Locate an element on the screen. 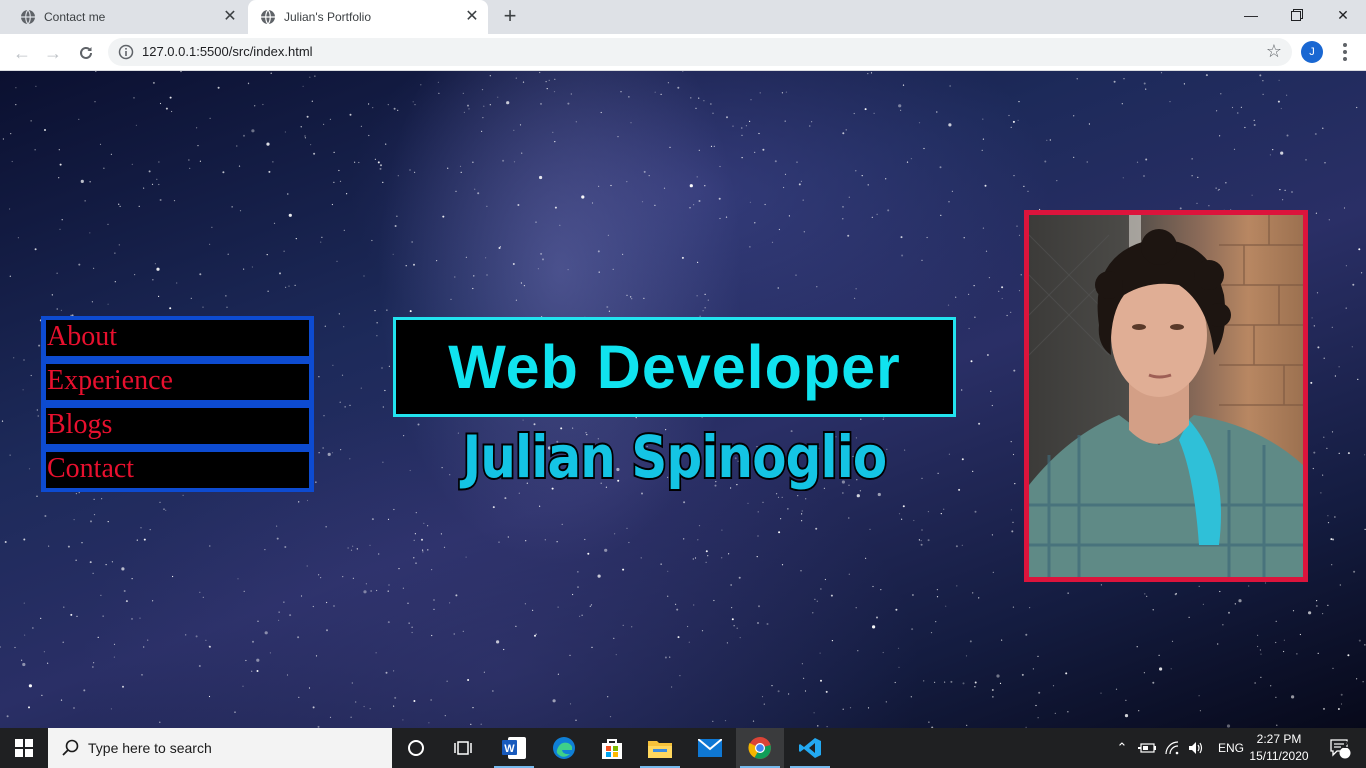 Image resolution: width=1366 pixels, height=768 pixels. hero-role-title: Web Developer is located at coordinates (674, 367).